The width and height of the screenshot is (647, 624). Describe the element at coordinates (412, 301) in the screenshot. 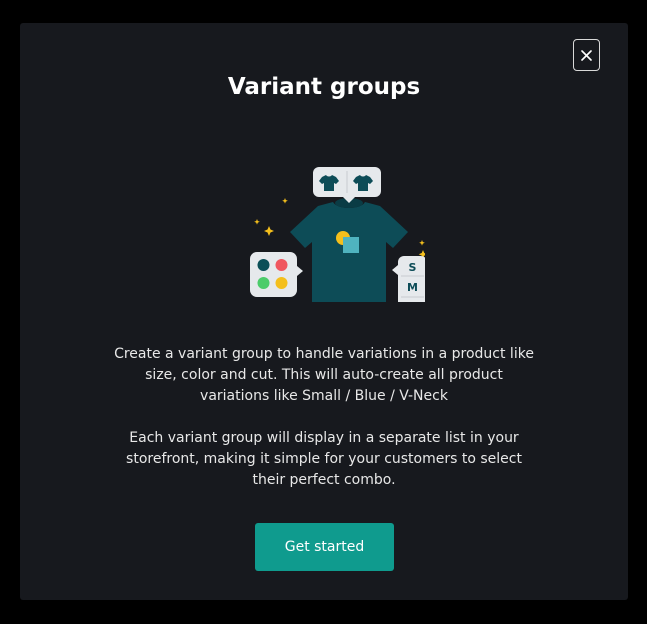

I see `size-l-label: L` at that location.